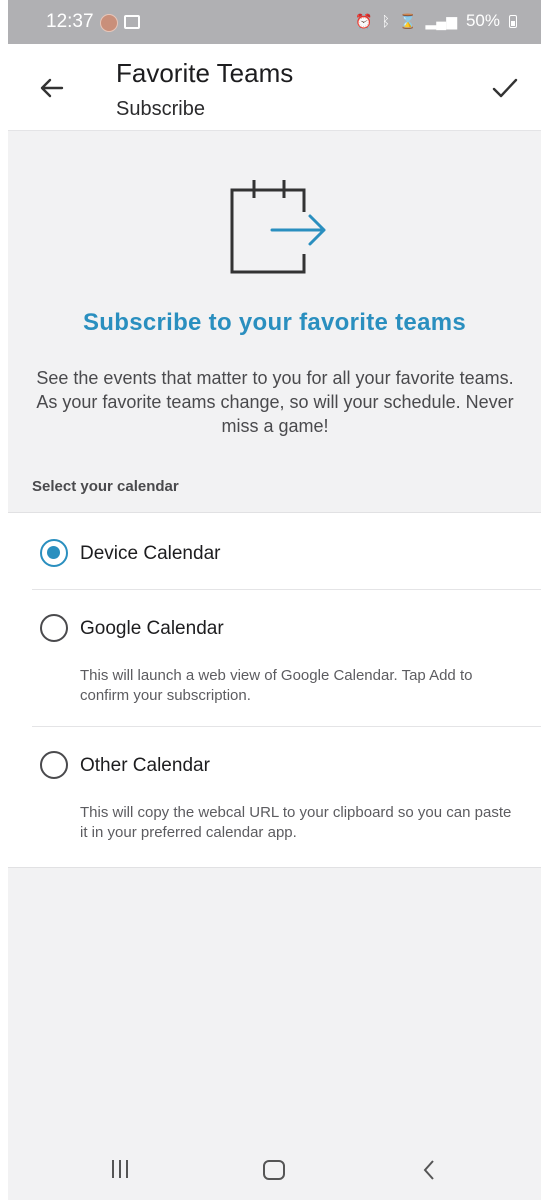 The image size is (541, 1200). I want to click on status-time: 12:37, so click(70, 21).